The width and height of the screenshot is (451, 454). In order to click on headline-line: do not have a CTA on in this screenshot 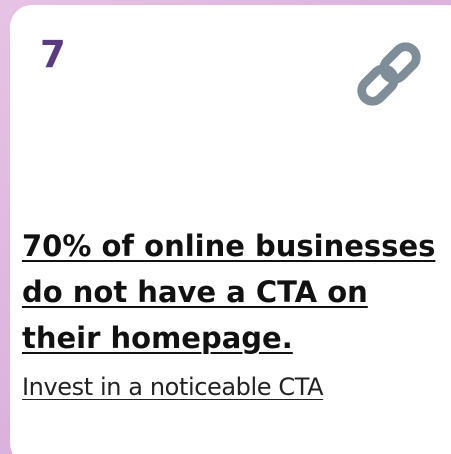, I will do `click(236, 292)`.